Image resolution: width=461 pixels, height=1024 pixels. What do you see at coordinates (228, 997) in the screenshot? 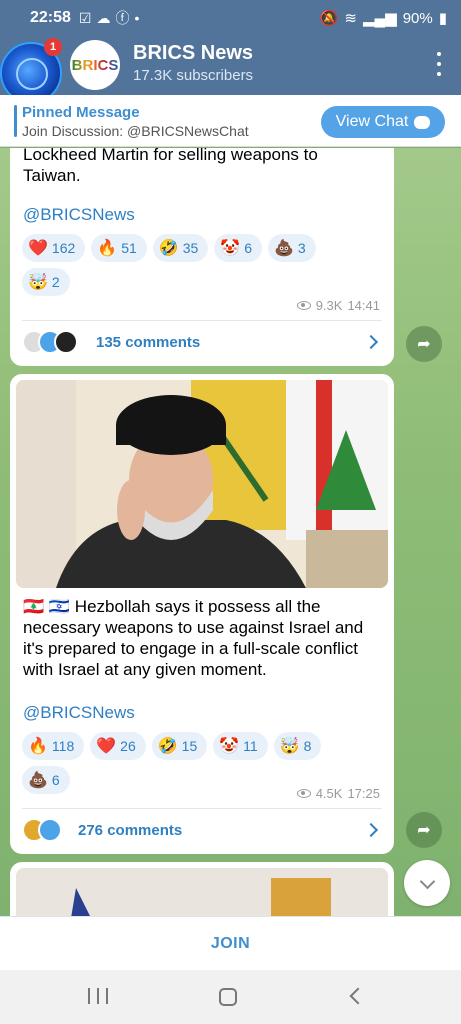
I see `home-icon` at bounding box center [228, 997].